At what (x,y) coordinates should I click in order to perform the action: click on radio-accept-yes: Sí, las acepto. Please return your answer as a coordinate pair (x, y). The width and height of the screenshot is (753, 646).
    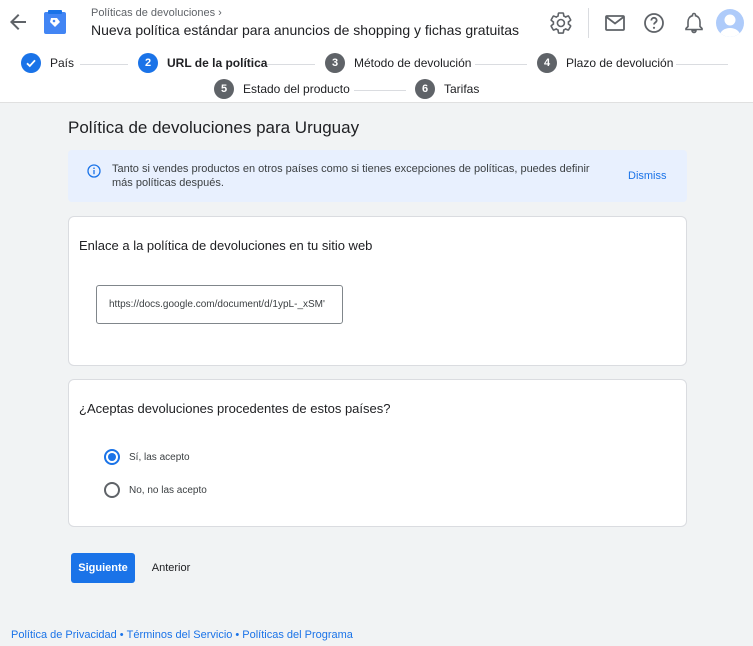
    Looking at the image, I should click on (147, 457).